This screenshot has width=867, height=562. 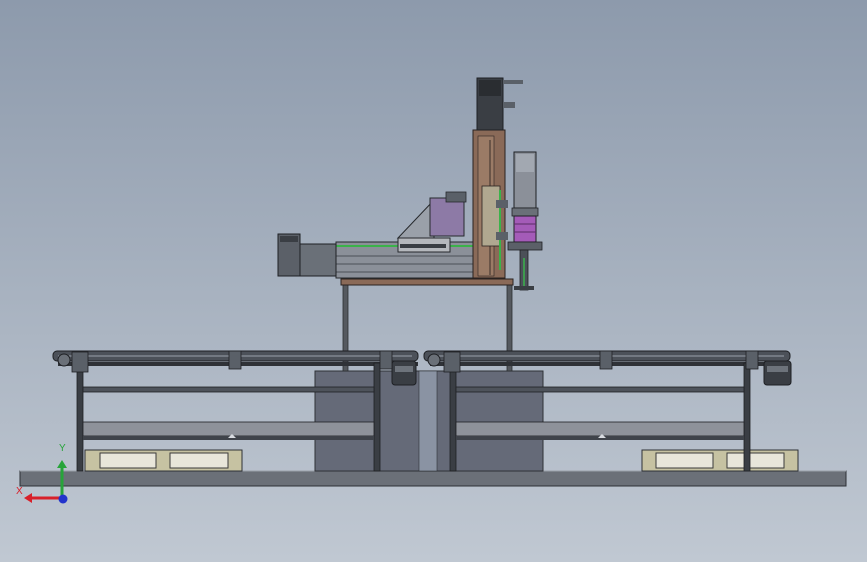 What do you see at coordinates (62, 464) in the screenshot?
I see `triad-y-arrowhead` at bounding box center [62, 464].